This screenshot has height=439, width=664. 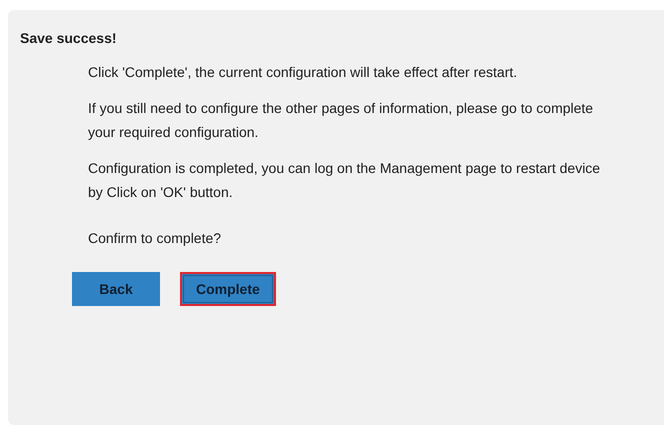 I want to click on confirm-question: Confirm to complete?, so click(x=155, y=238).